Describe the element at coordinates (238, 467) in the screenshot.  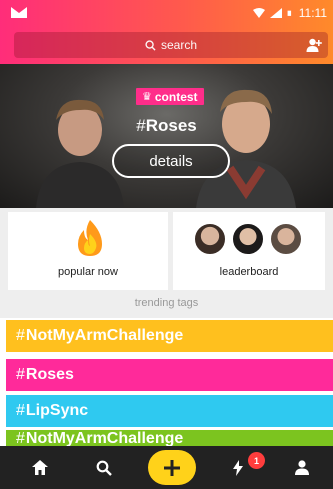
I see `lightning-icon` at that location.